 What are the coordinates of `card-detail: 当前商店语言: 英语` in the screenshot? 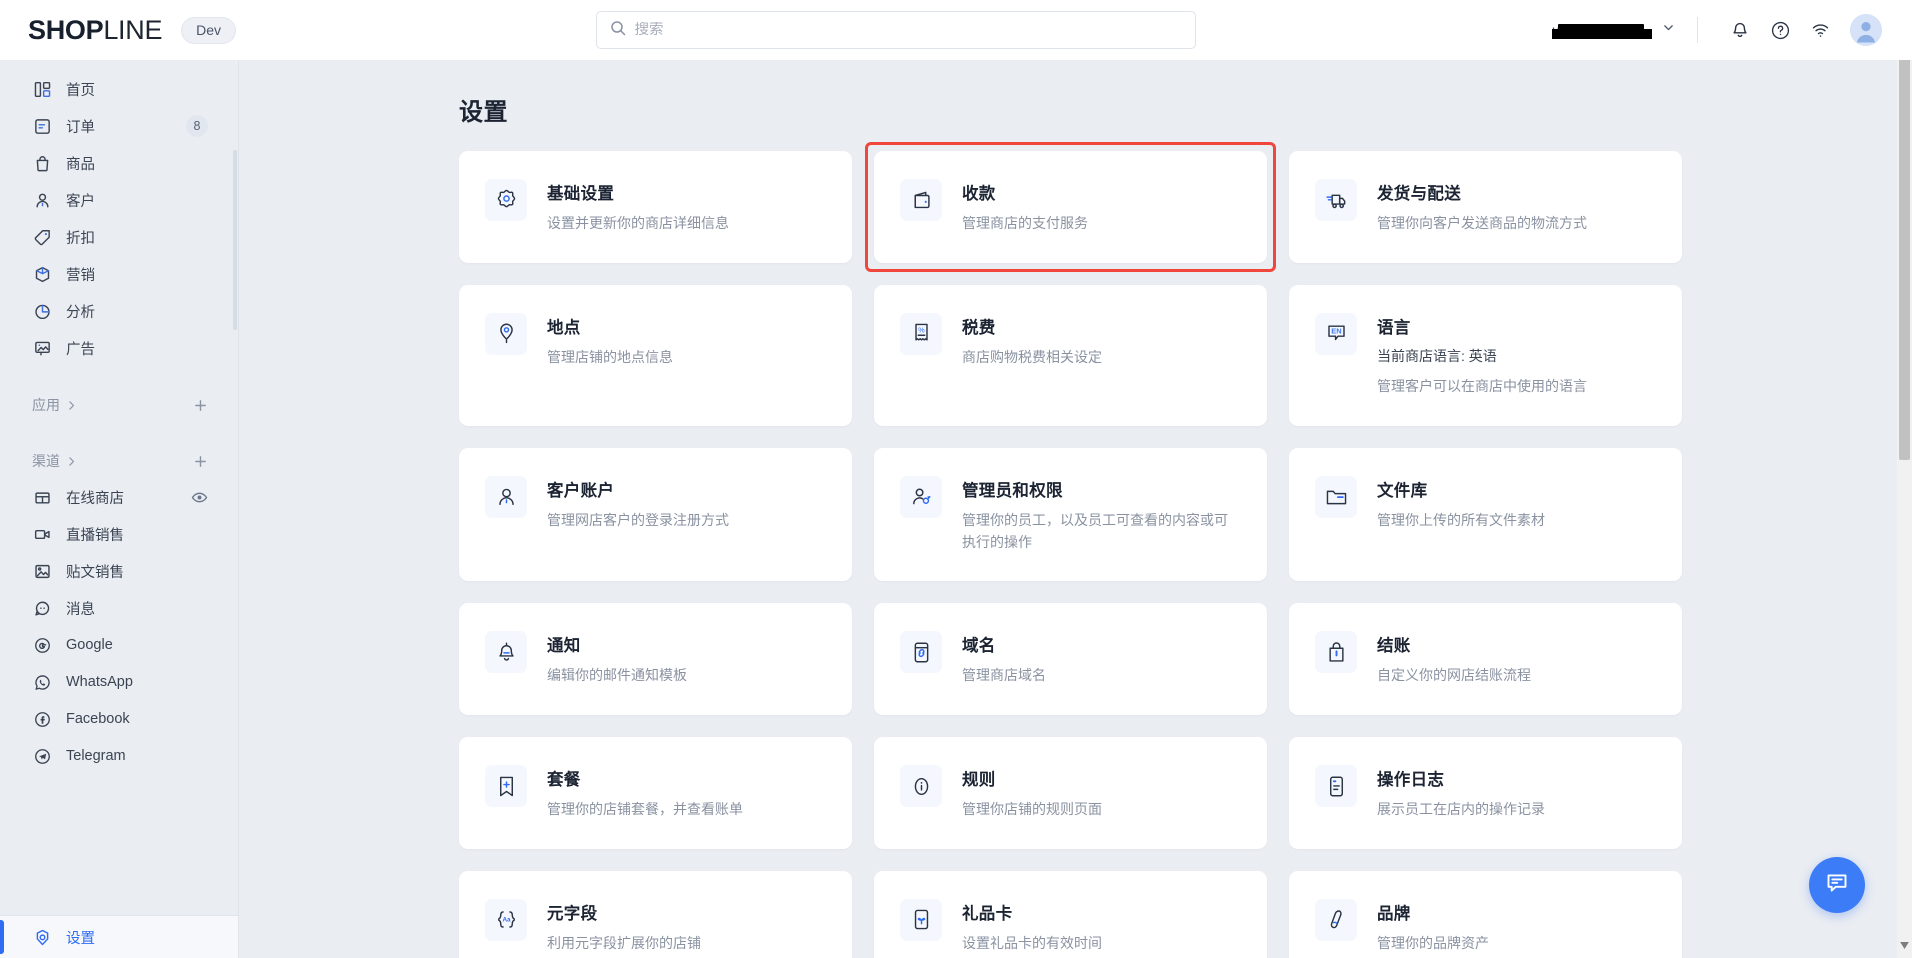 It's located at (1437, 355).